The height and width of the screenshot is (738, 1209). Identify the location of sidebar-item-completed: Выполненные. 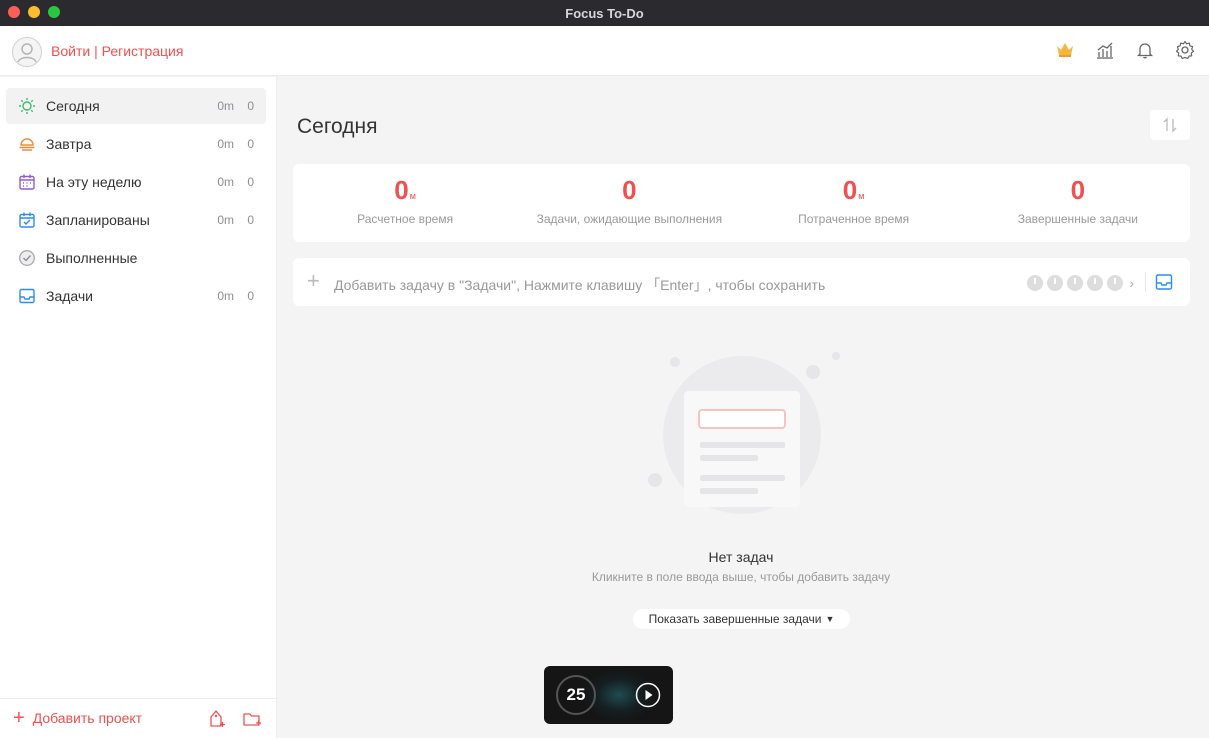
(136, 258).